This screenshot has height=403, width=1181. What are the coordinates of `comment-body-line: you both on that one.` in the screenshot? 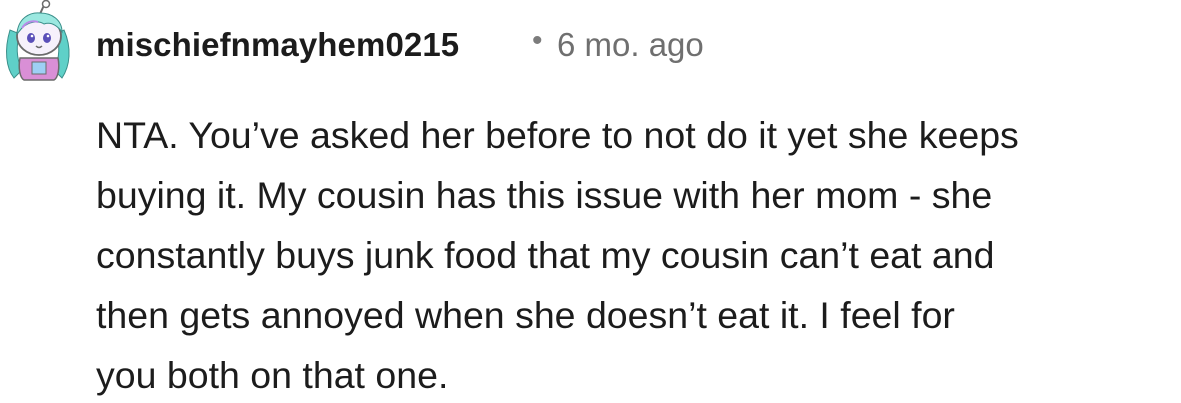 It's located at (272, 375).